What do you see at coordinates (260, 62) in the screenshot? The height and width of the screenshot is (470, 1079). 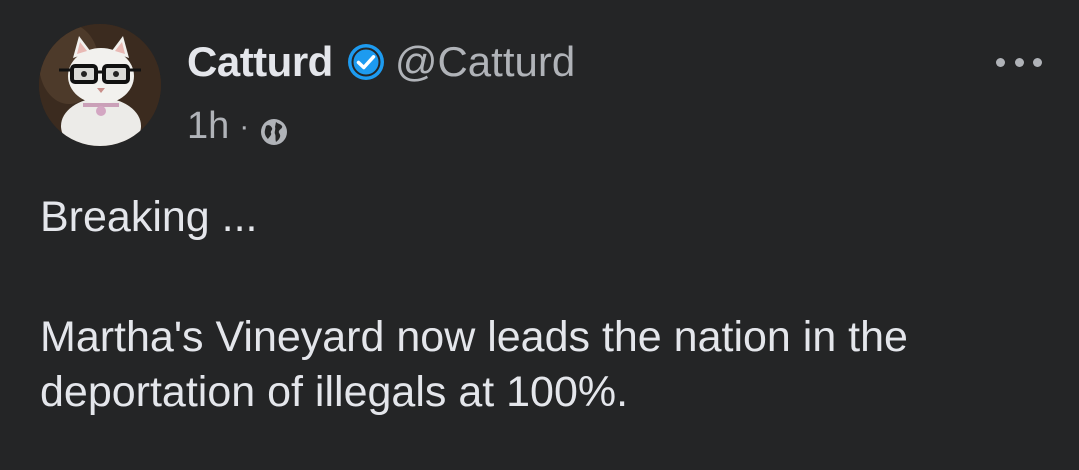 I see `author-name: Catturd` at bounding box center [260, 62].